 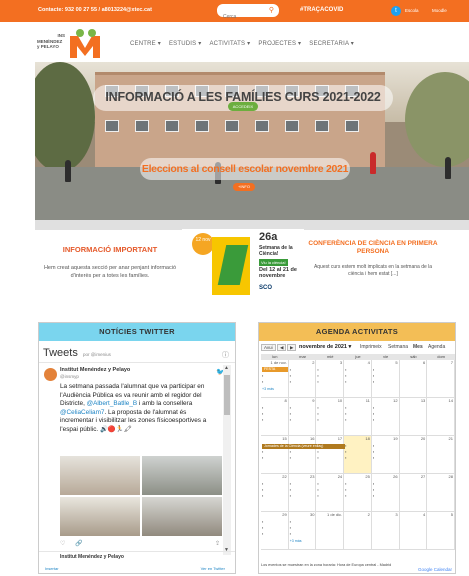 I want to click on calendar-day: 23 ▪ ▪ ▪, so click(x=303, y=492).